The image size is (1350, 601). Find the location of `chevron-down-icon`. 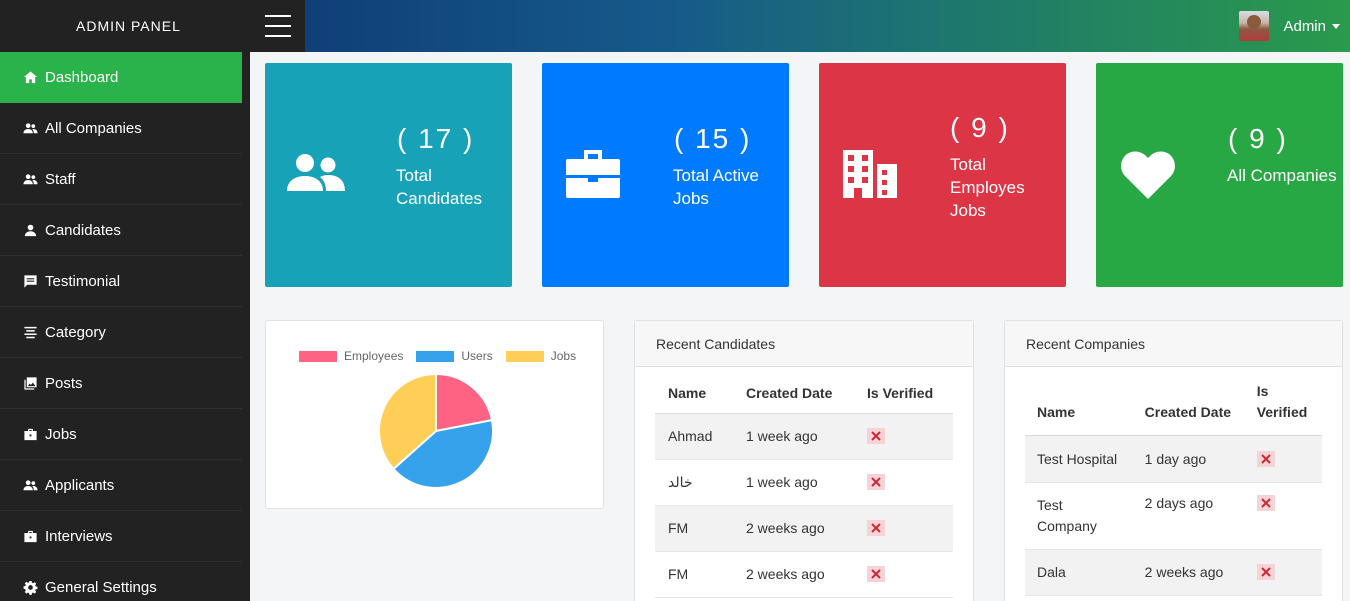

chevron-down-icon is located at coordinates (1336, 26).